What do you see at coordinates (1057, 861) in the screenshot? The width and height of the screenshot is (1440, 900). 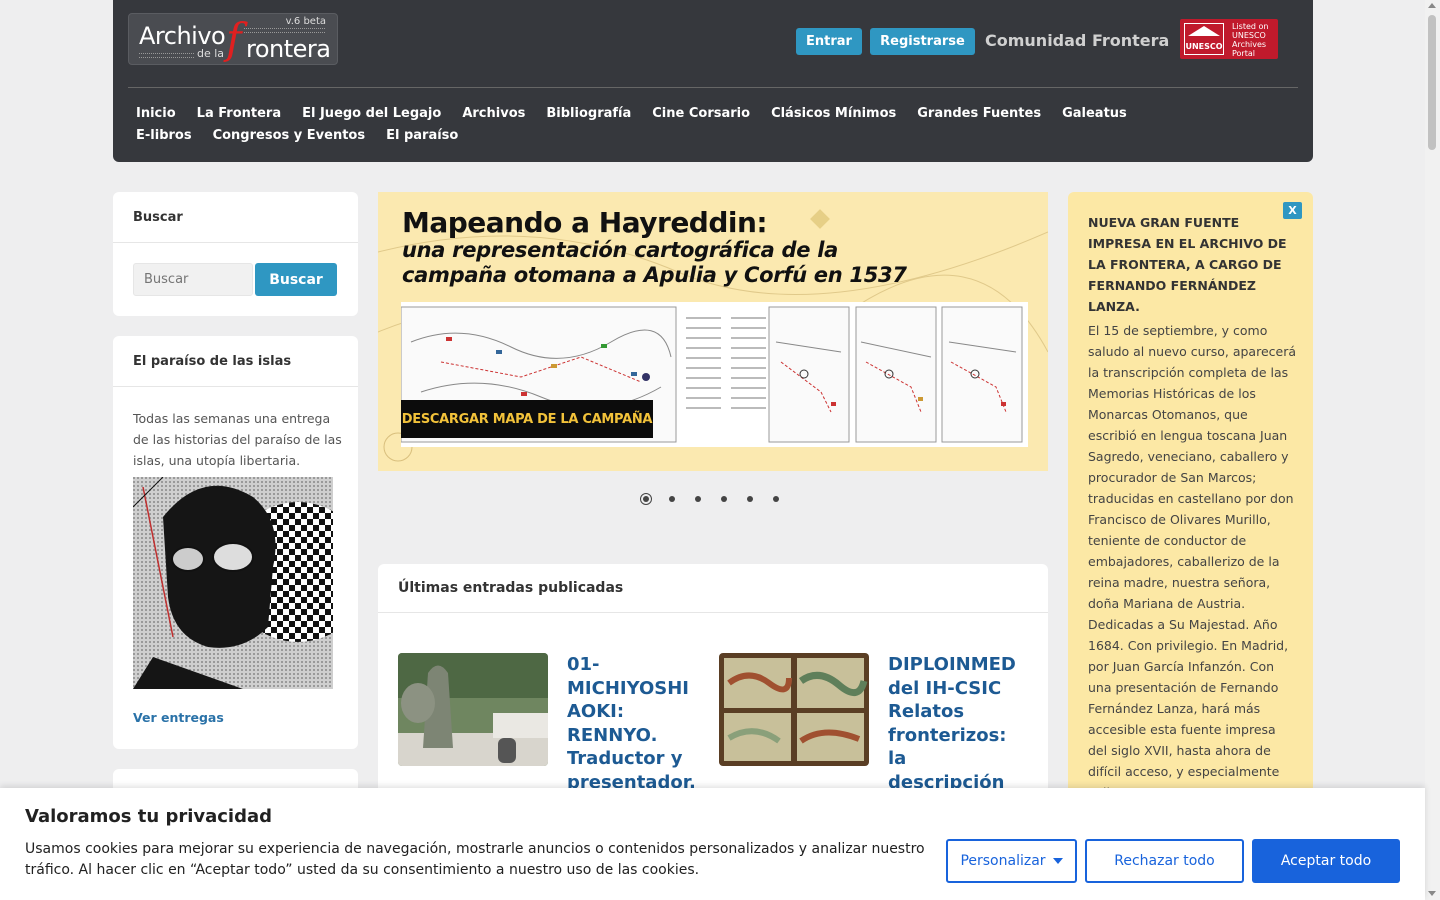 I see `caret-down-icon` at bounding box center [1057, 861].